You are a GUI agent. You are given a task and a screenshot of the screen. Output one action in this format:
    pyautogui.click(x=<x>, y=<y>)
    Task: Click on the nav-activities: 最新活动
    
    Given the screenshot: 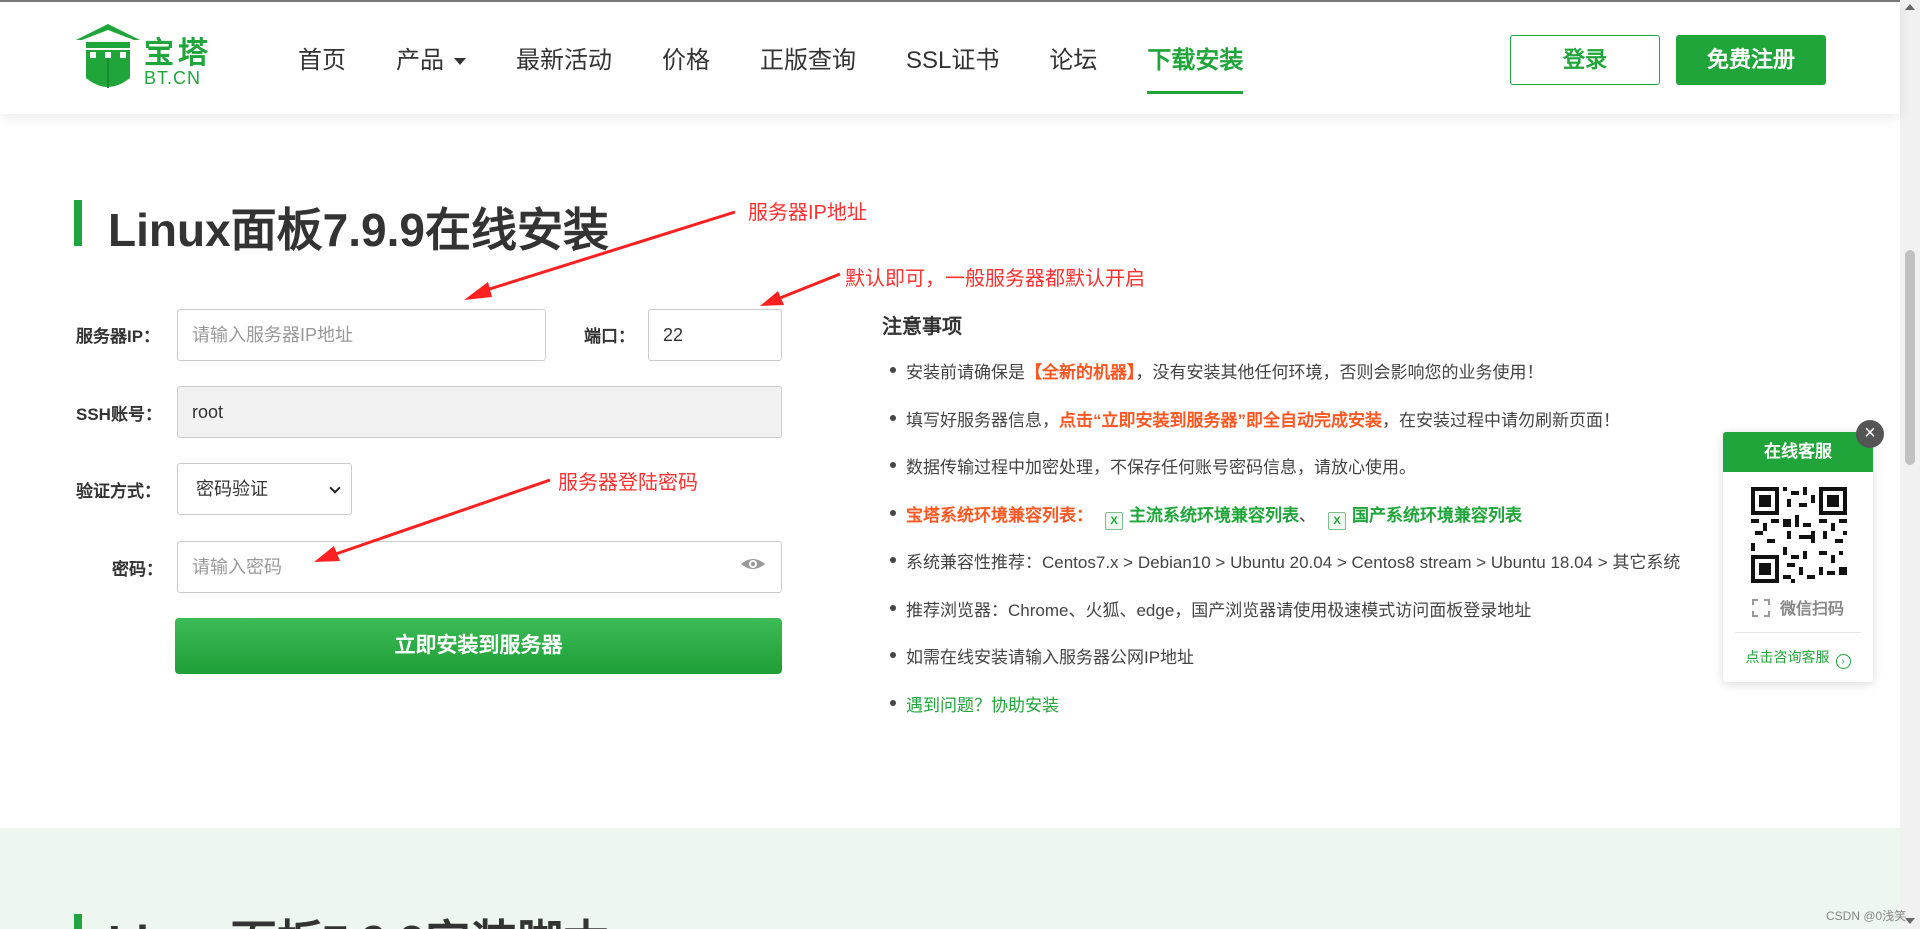 What is the action you would take?
    pyautogui.click(x=564, y=64)
    